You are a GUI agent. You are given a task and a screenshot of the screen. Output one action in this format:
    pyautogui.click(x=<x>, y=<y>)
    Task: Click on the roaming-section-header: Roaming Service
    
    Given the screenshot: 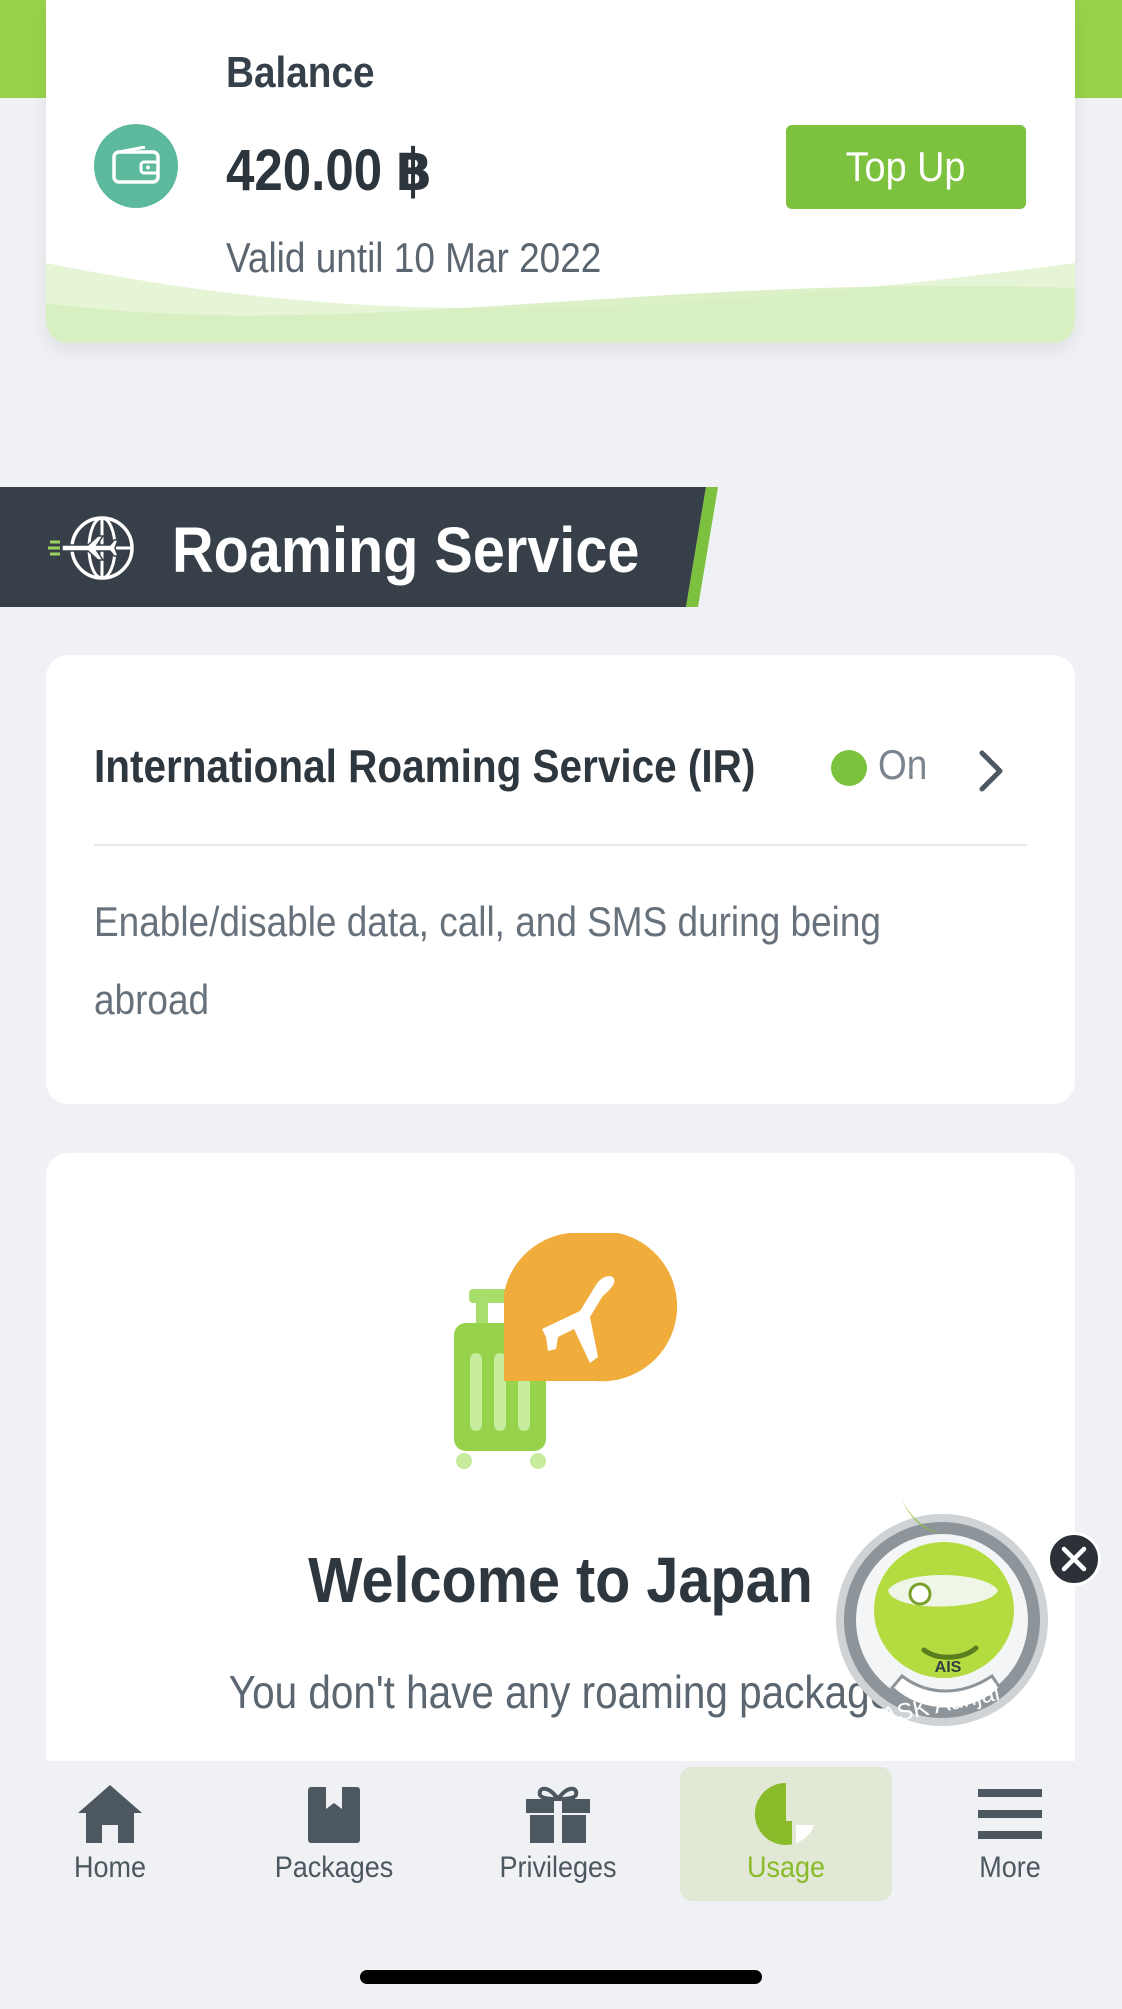 What is the action you would take?
    pyautogui.click(x=360, y=547)
    